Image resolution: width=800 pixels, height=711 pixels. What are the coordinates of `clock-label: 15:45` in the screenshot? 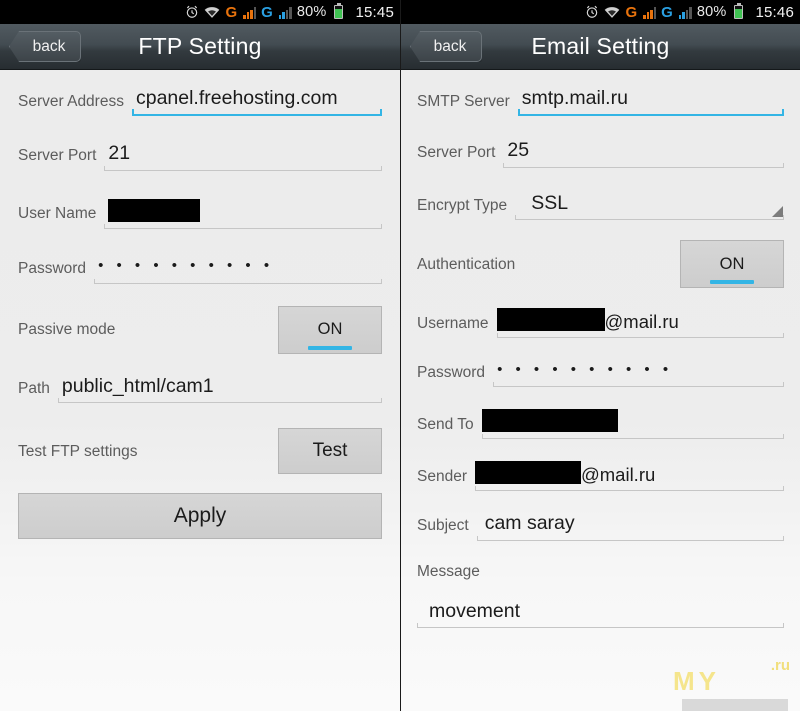 It's located at (374, 12).